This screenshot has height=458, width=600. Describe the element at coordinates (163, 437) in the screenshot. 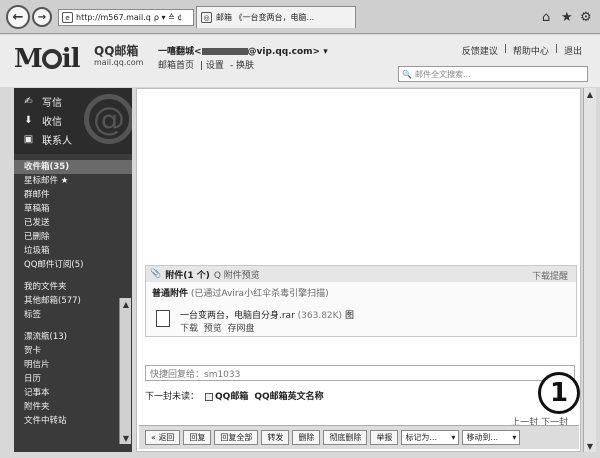

I see `back-button: « 返回` at that location.